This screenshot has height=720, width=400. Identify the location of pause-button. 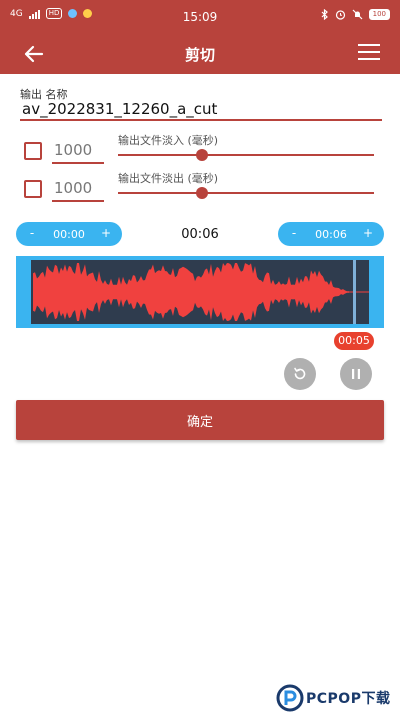
(356, 374).